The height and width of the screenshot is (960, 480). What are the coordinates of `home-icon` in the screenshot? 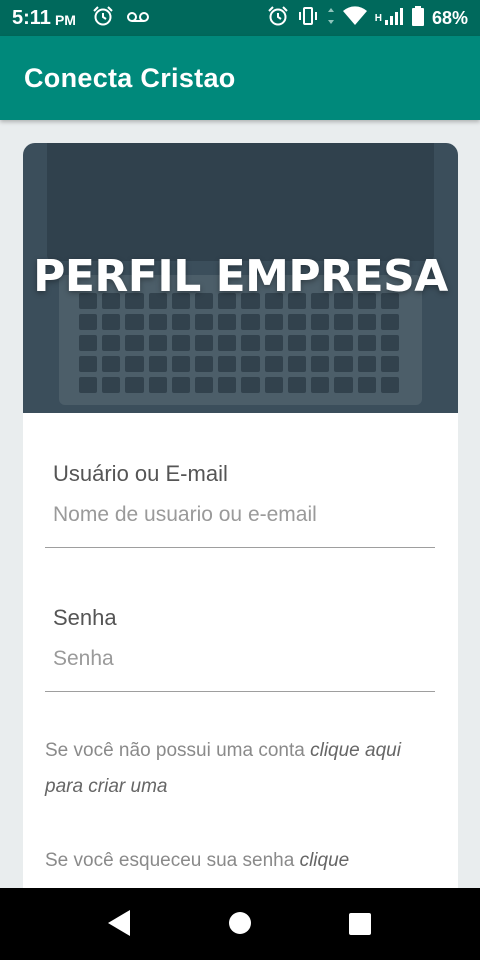 It's located at (240, 923).